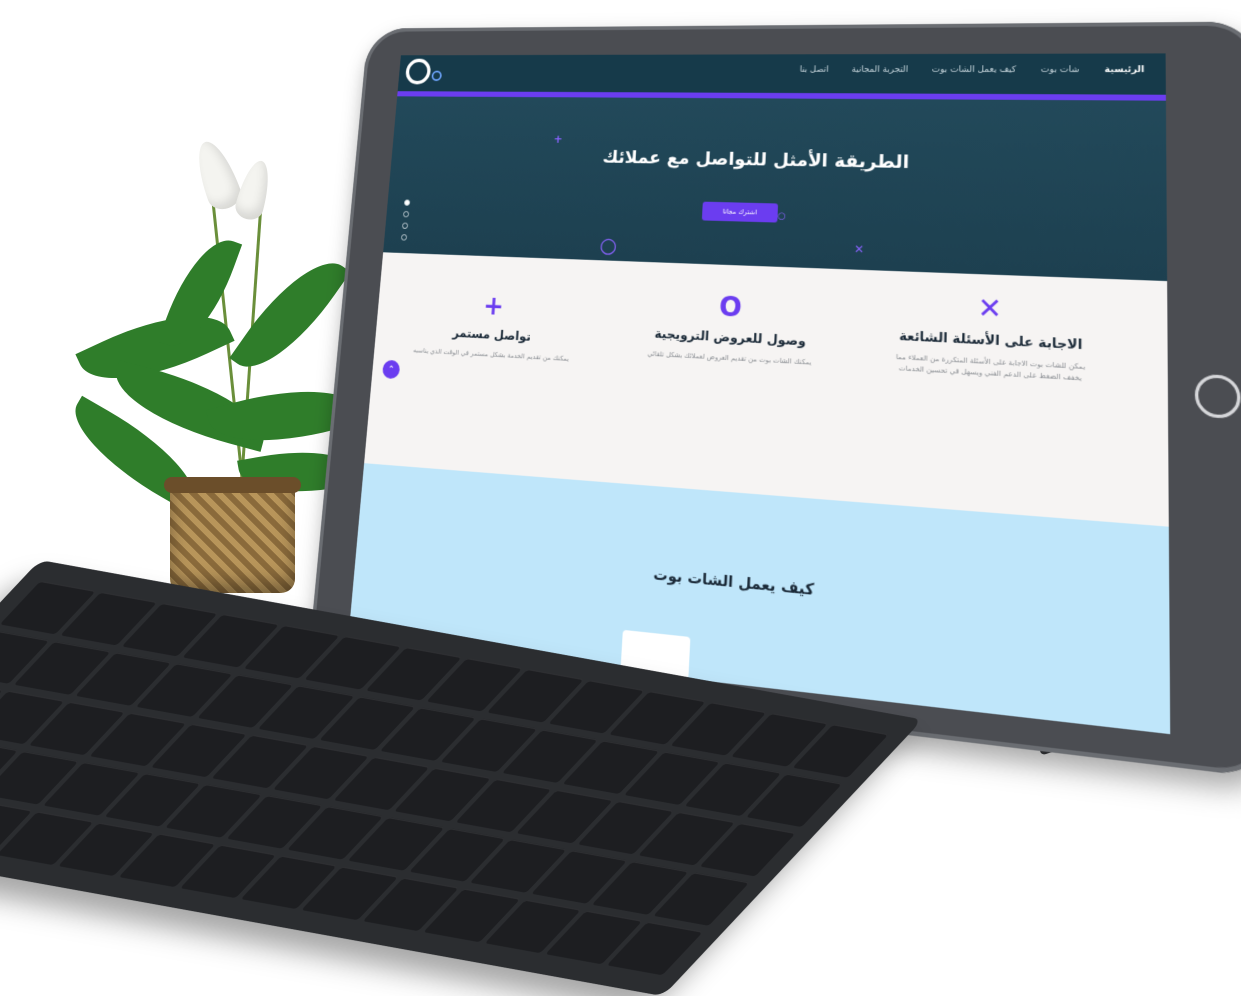 The image size is (1241, 996). What do you see at coordinates (418, 71) in the screenshot?
I see `logo-icon` at bounding box center [418, 71].